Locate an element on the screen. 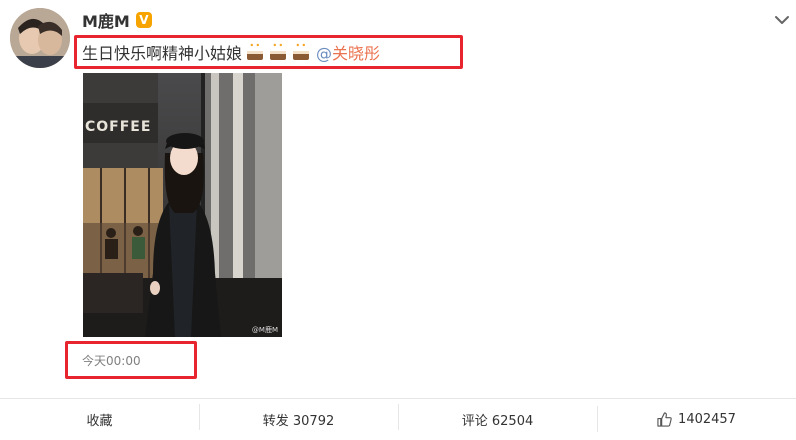 This screenshot has width=796, height=440. verified-badge-icon: V is located at coordinates (143, 20).